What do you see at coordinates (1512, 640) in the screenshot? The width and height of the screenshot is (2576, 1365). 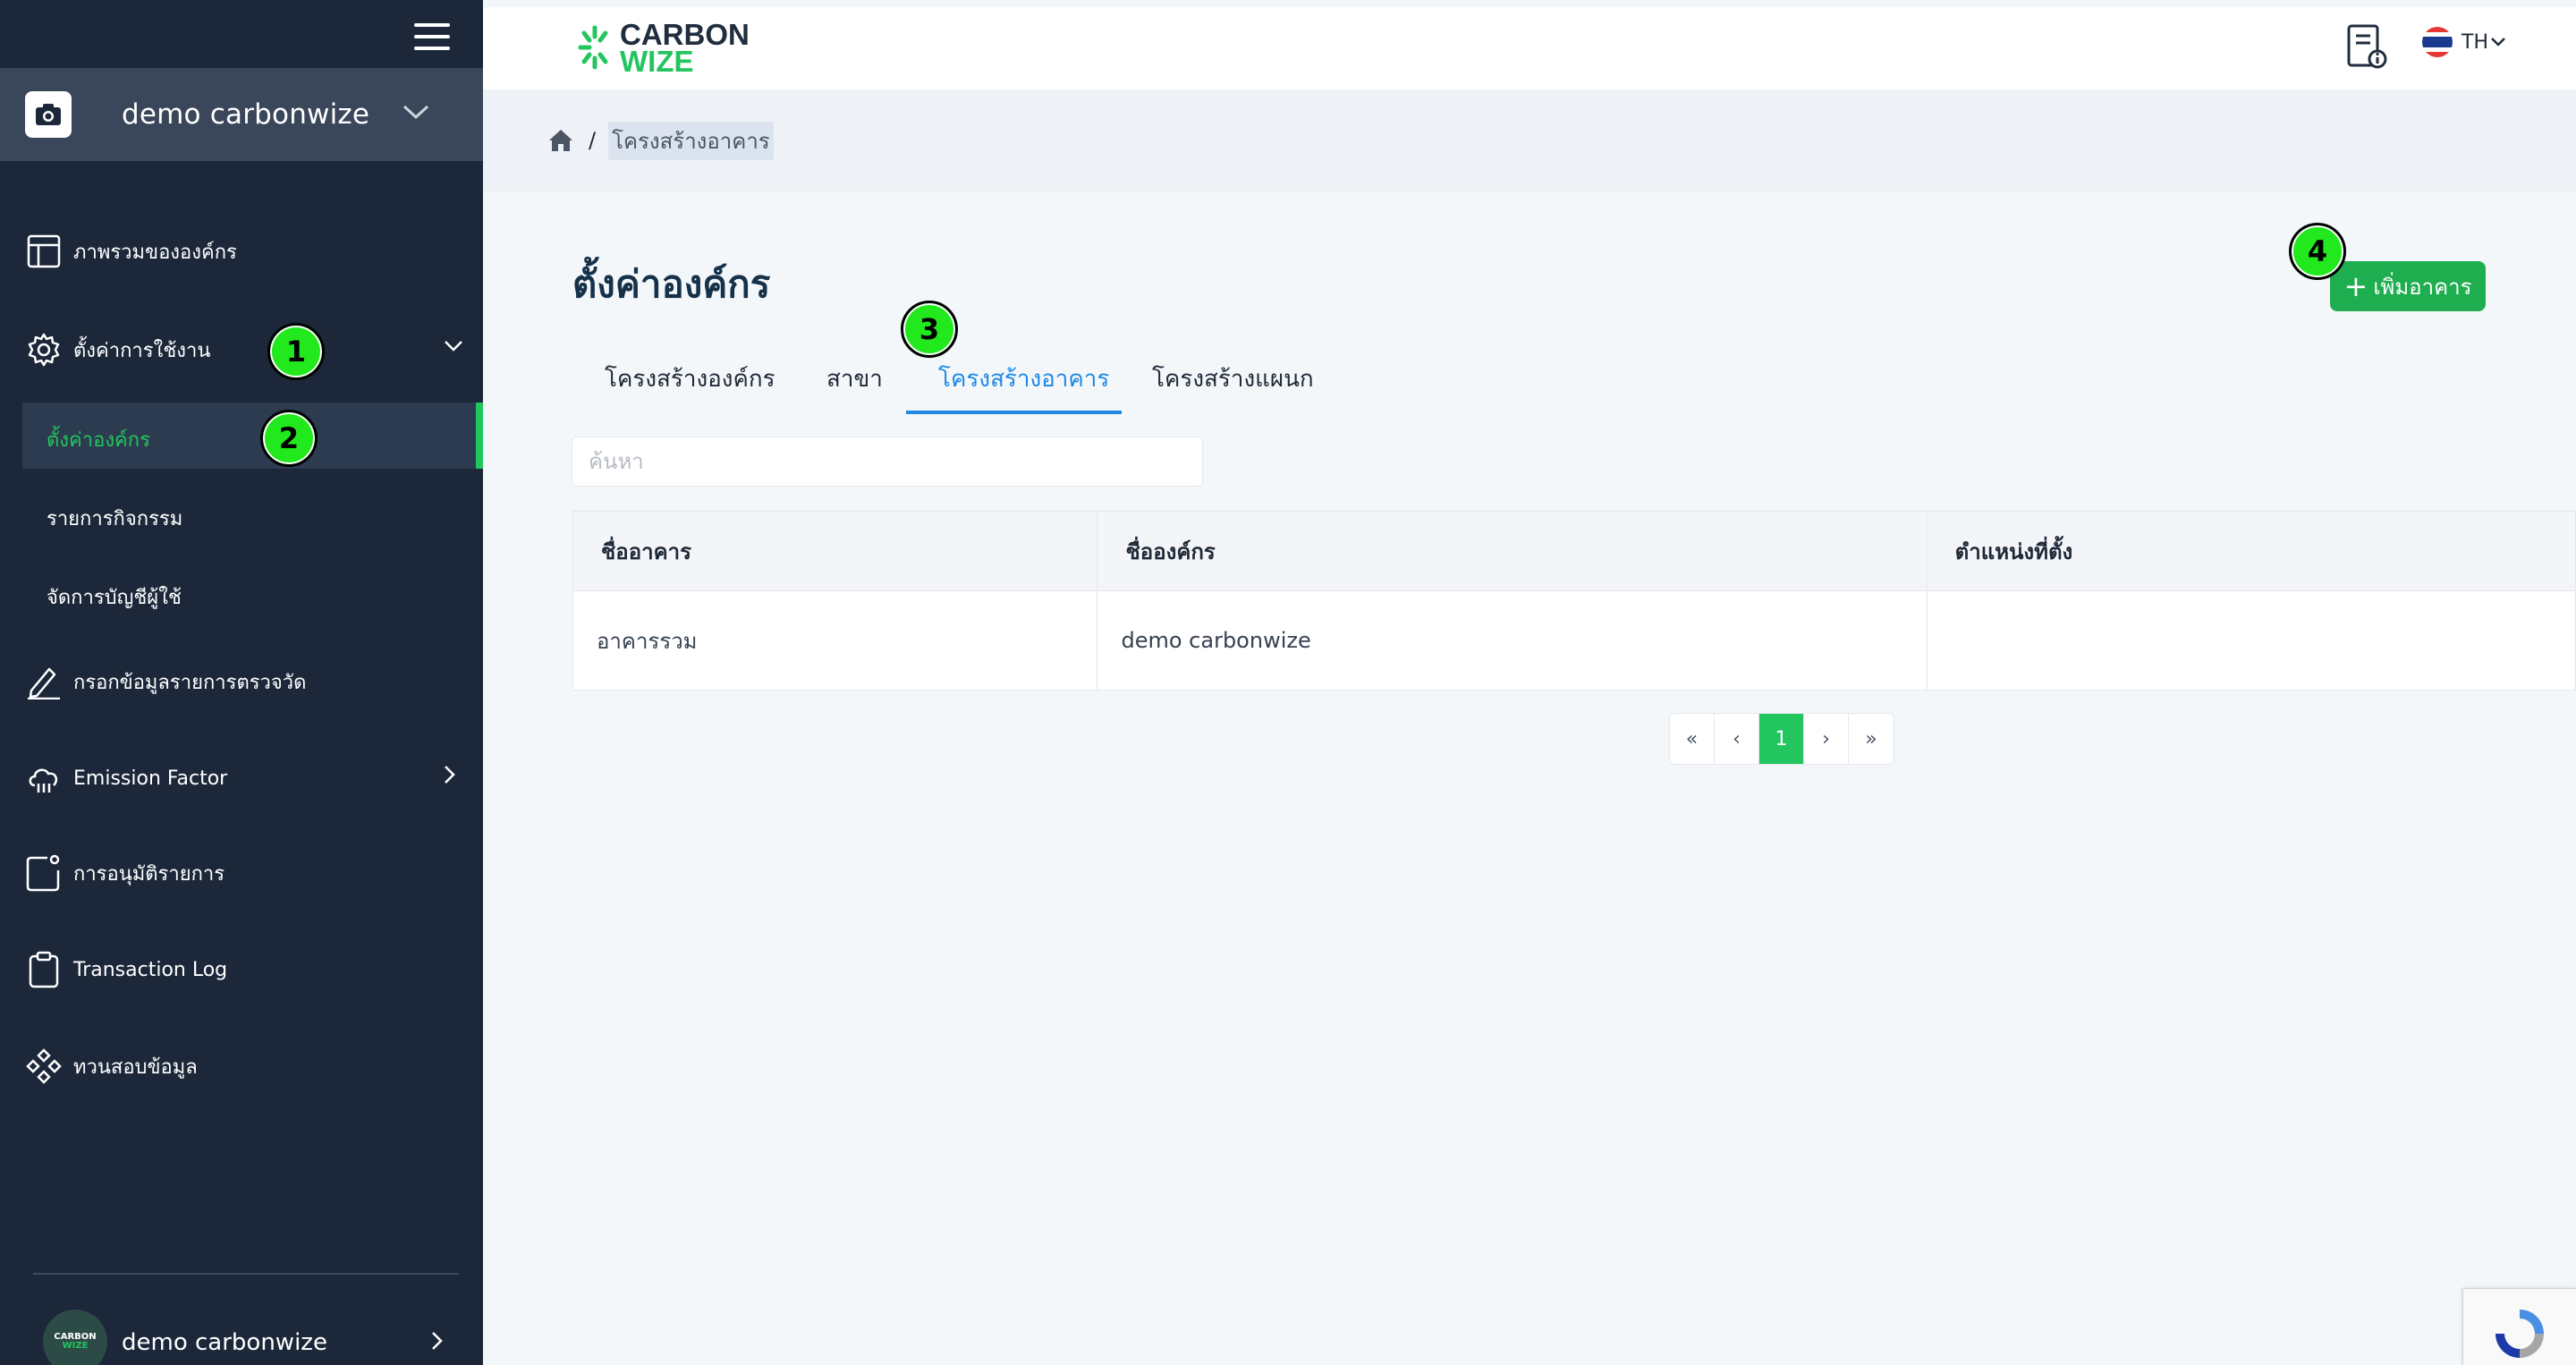 I see `cell-org-name: demo carbonwize` at bounding box center [1512, 640].